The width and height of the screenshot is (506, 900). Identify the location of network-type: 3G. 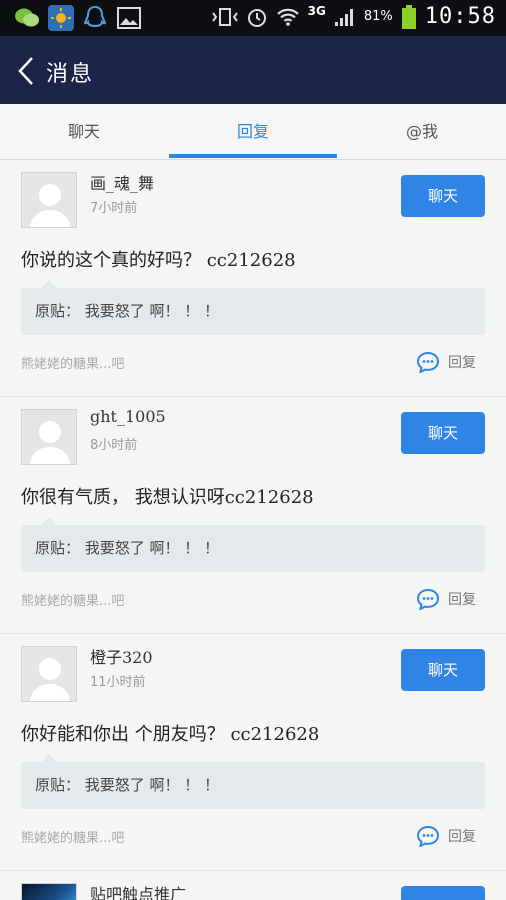
(316, 10).